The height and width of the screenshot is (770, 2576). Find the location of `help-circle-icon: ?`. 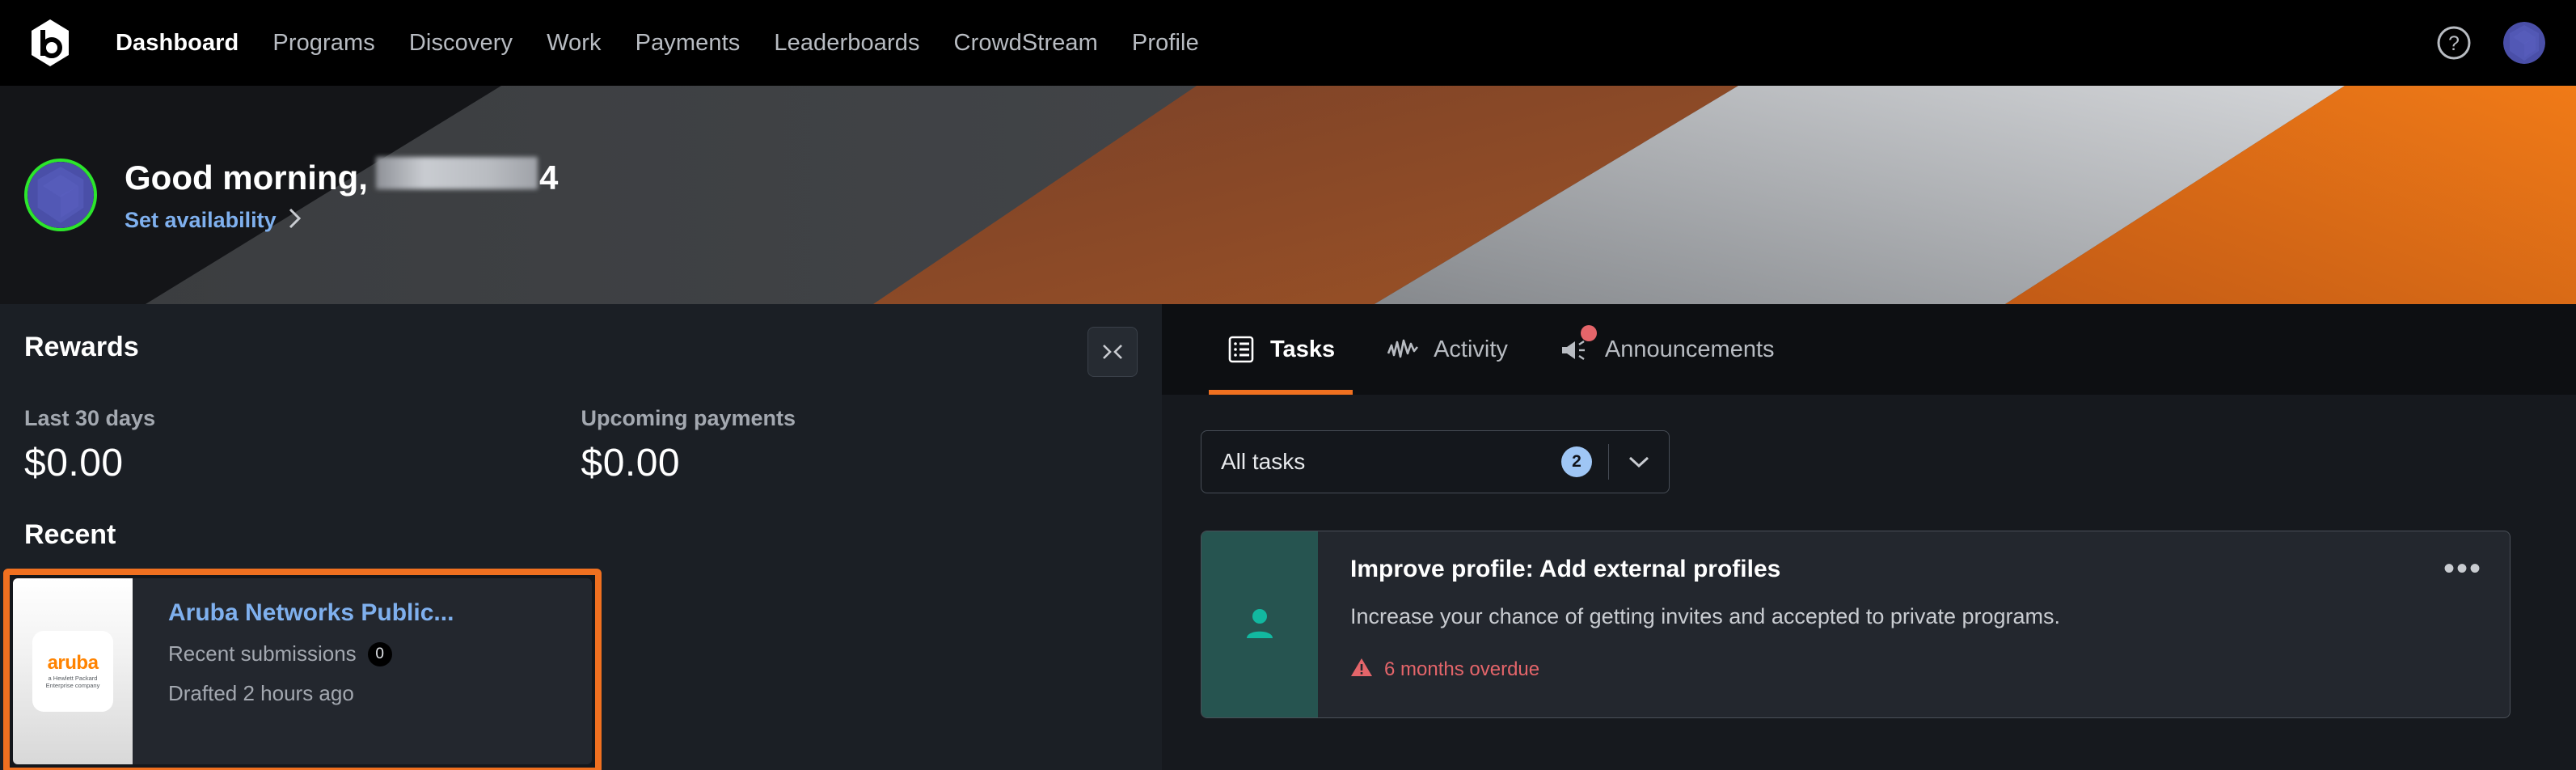

help-circle-icon: ? is located at coordinates (2454, 42).